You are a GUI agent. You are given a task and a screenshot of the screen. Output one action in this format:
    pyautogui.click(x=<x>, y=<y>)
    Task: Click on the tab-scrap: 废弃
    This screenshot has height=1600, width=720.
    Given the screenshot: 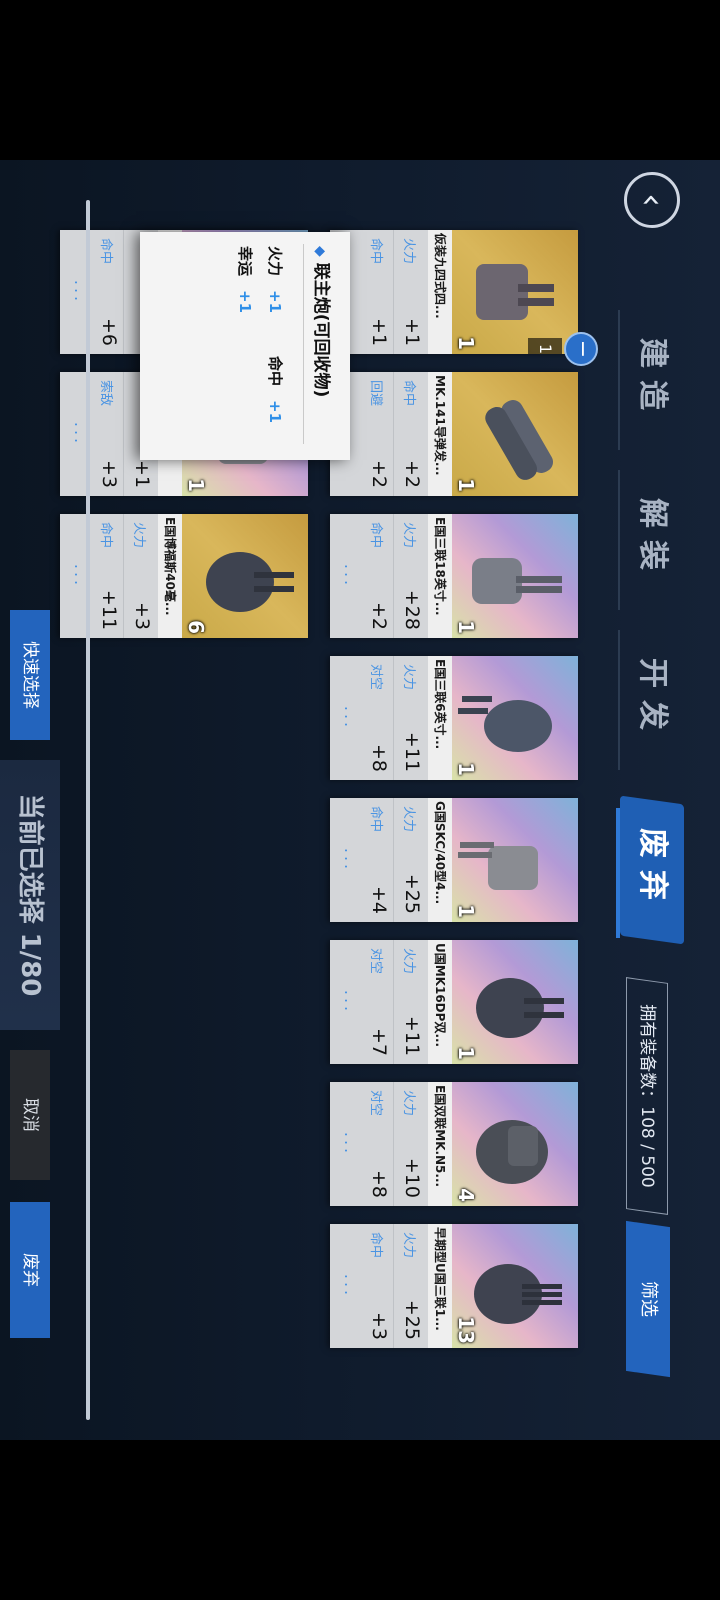 What is the action you would take?
    pyautogui.click(x=652, y=870)
    